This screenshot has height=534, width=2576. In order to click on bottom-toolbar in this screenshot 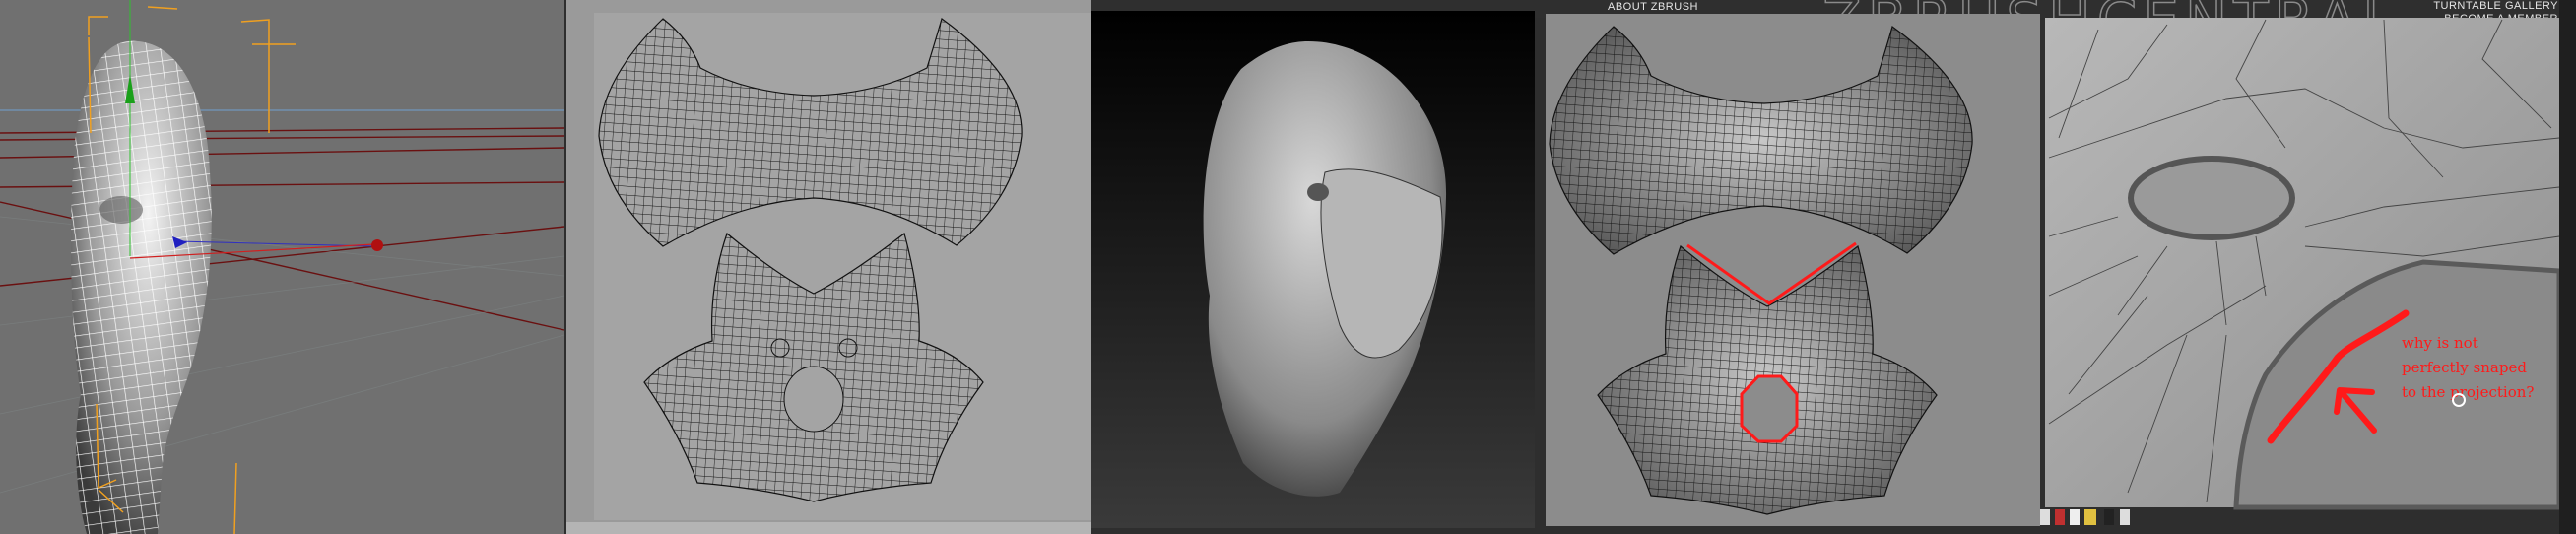, I will do `click(2085, 517)`.